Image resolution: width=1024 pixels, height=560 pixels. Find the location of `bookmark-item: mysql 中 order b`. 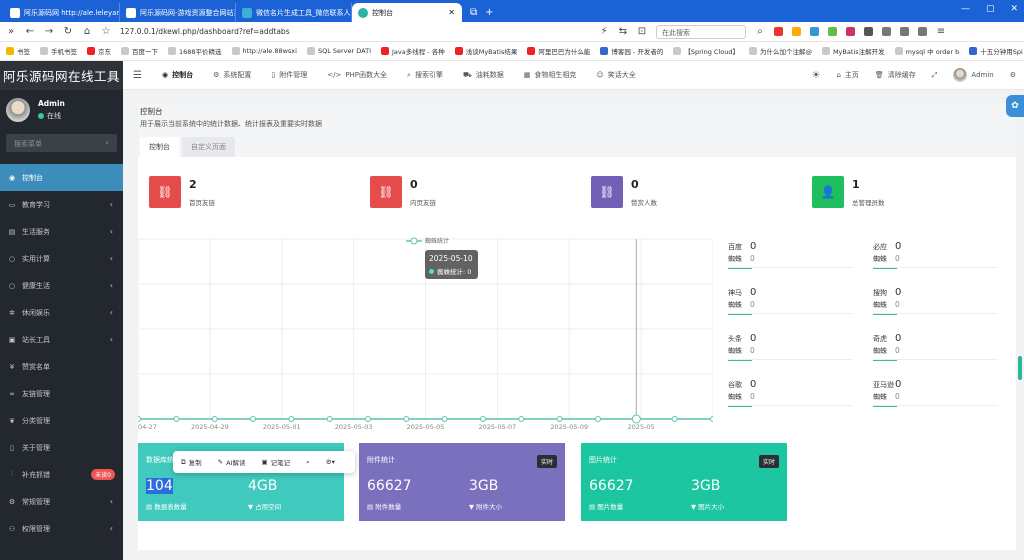

bookmark-item: mysql 中 order b is located at coordinates (926, 51).